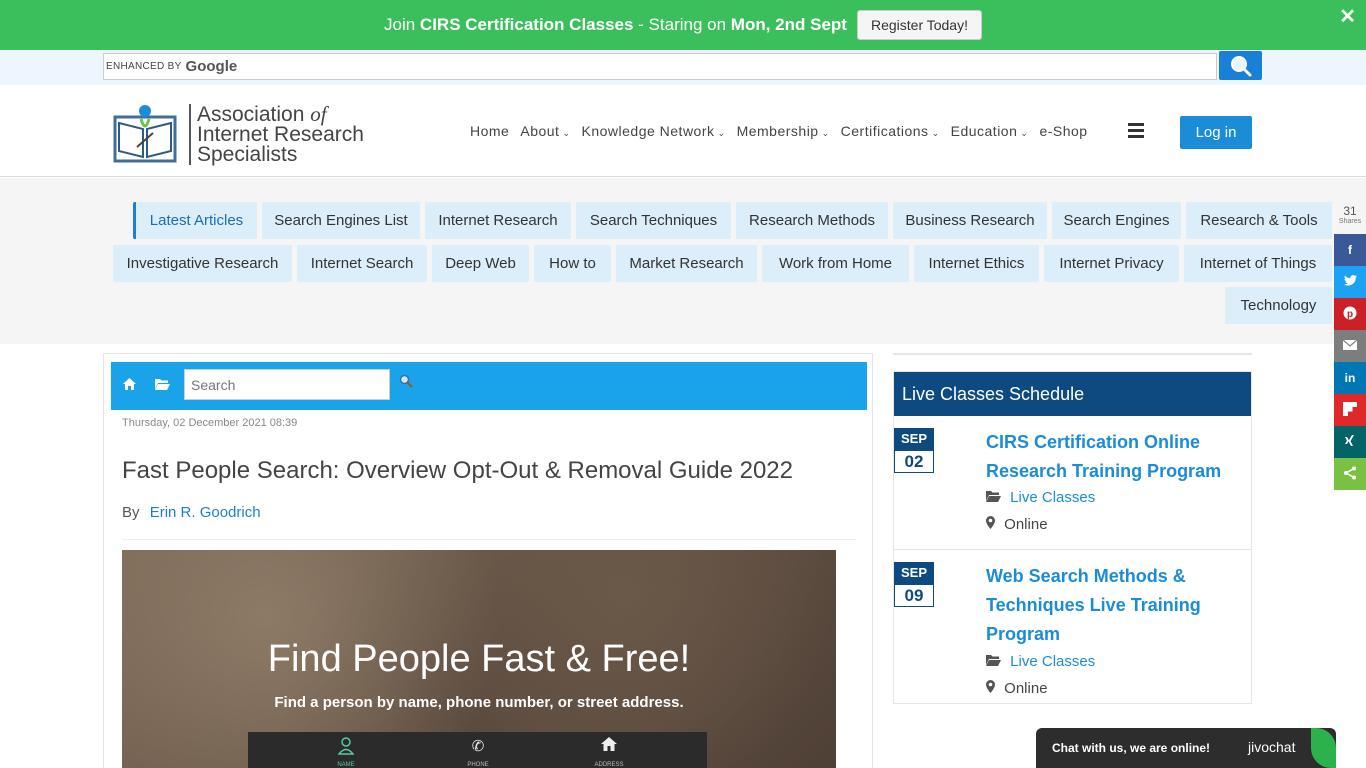 The height and width of the screenshot is (768, 1366). I want to click on tag-investigative-research: Investigative Research, so click(202, 263).